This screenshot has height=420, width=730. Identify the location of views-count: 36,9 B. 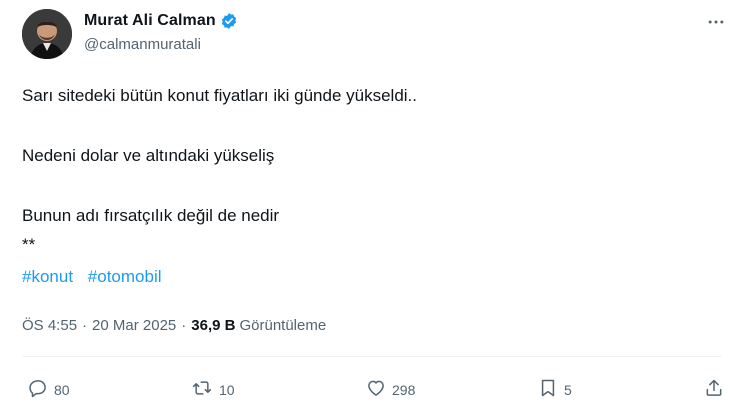
(213, 325).